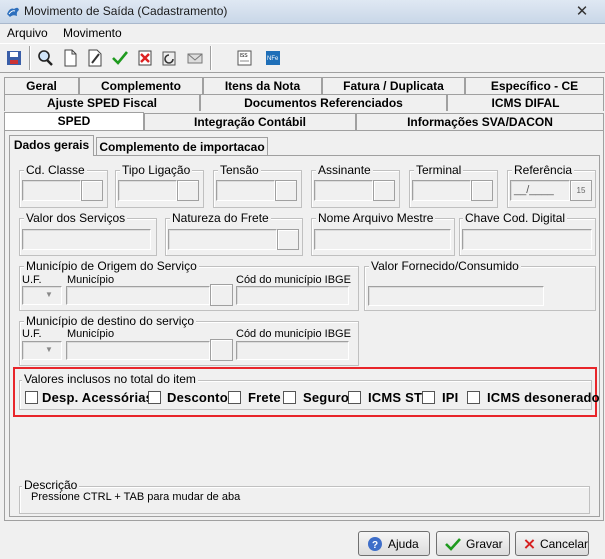 Image resolution: width=605 pixels, height=559 pixels. I want to click on mail-icon, so click(195, 58).